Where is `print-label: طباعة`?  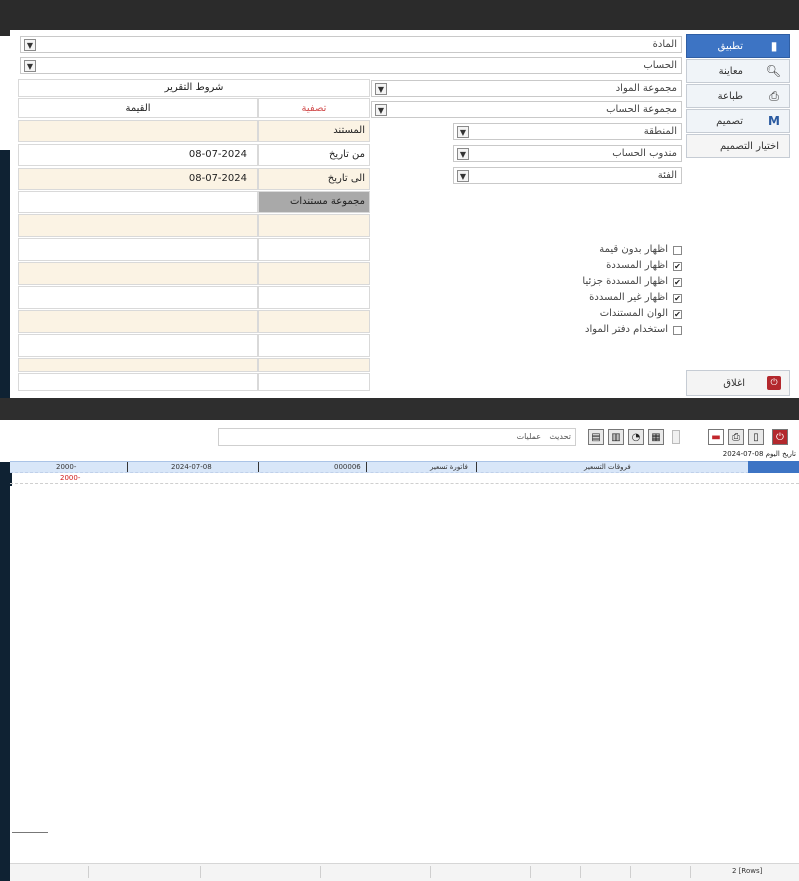 print-label: طباعة is located at coordinates (730, 96).